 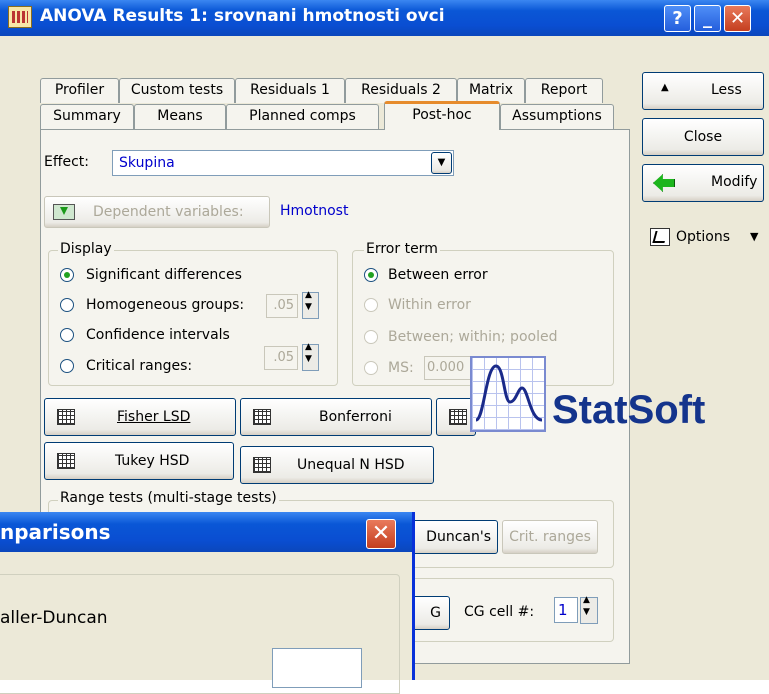 What do you see at coordinates (564, 90) in the screenshot?
I see `tab-report: Report` at bounding box center [564, 90].